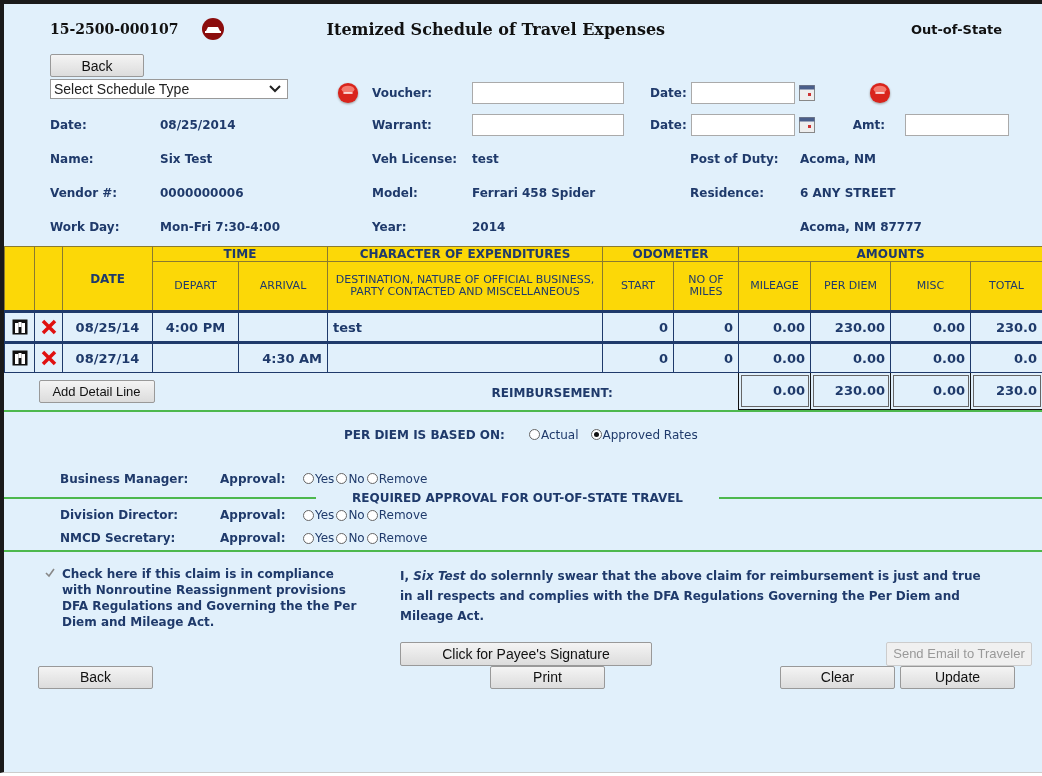  Describe the element at coordinates (727, 193) in the screenshot. I see `field-label: Residence:` at that location.